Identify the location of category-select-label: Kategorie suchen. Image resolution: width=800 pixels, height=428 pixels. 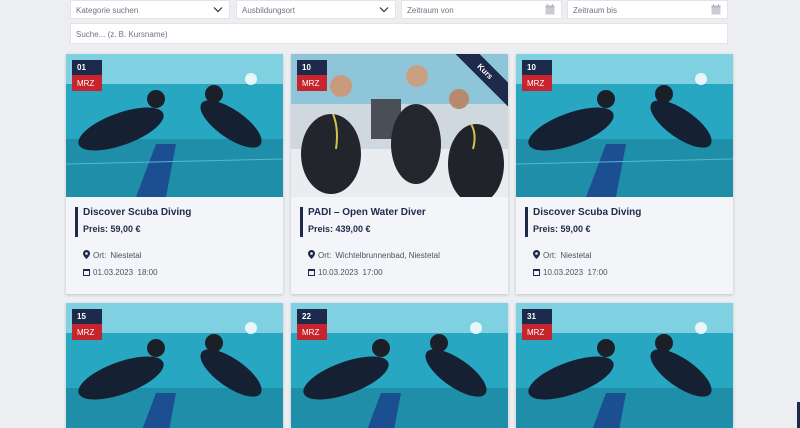
(107, 10).